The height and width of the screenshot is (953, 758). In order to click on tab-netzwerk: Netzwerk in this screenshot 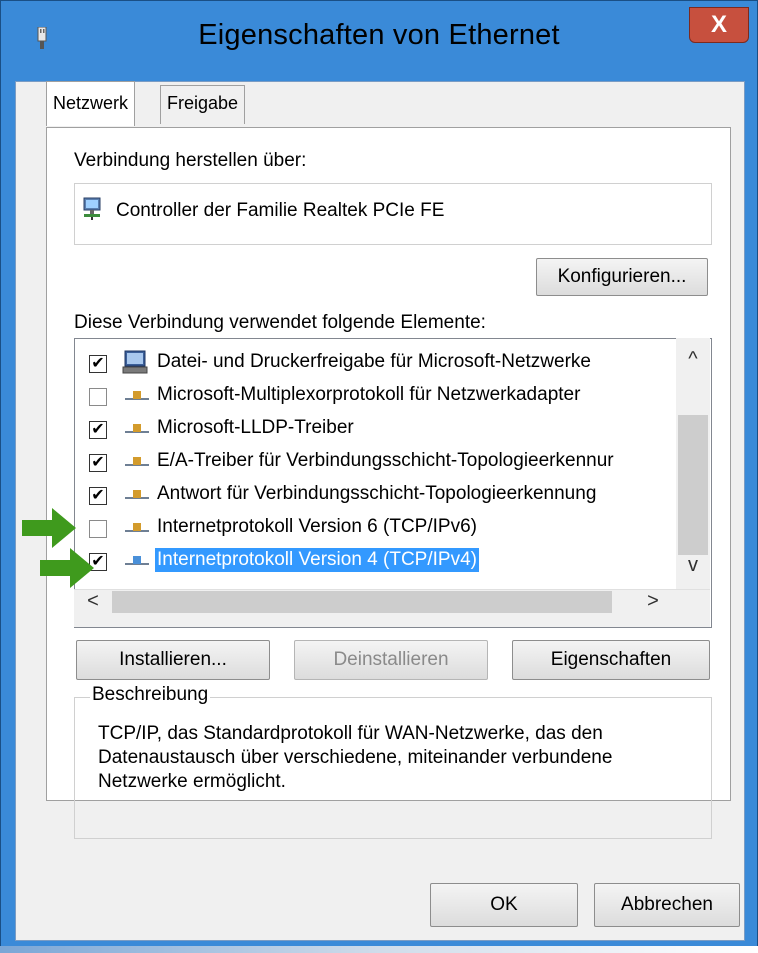, I will do `click(91, 103)`.